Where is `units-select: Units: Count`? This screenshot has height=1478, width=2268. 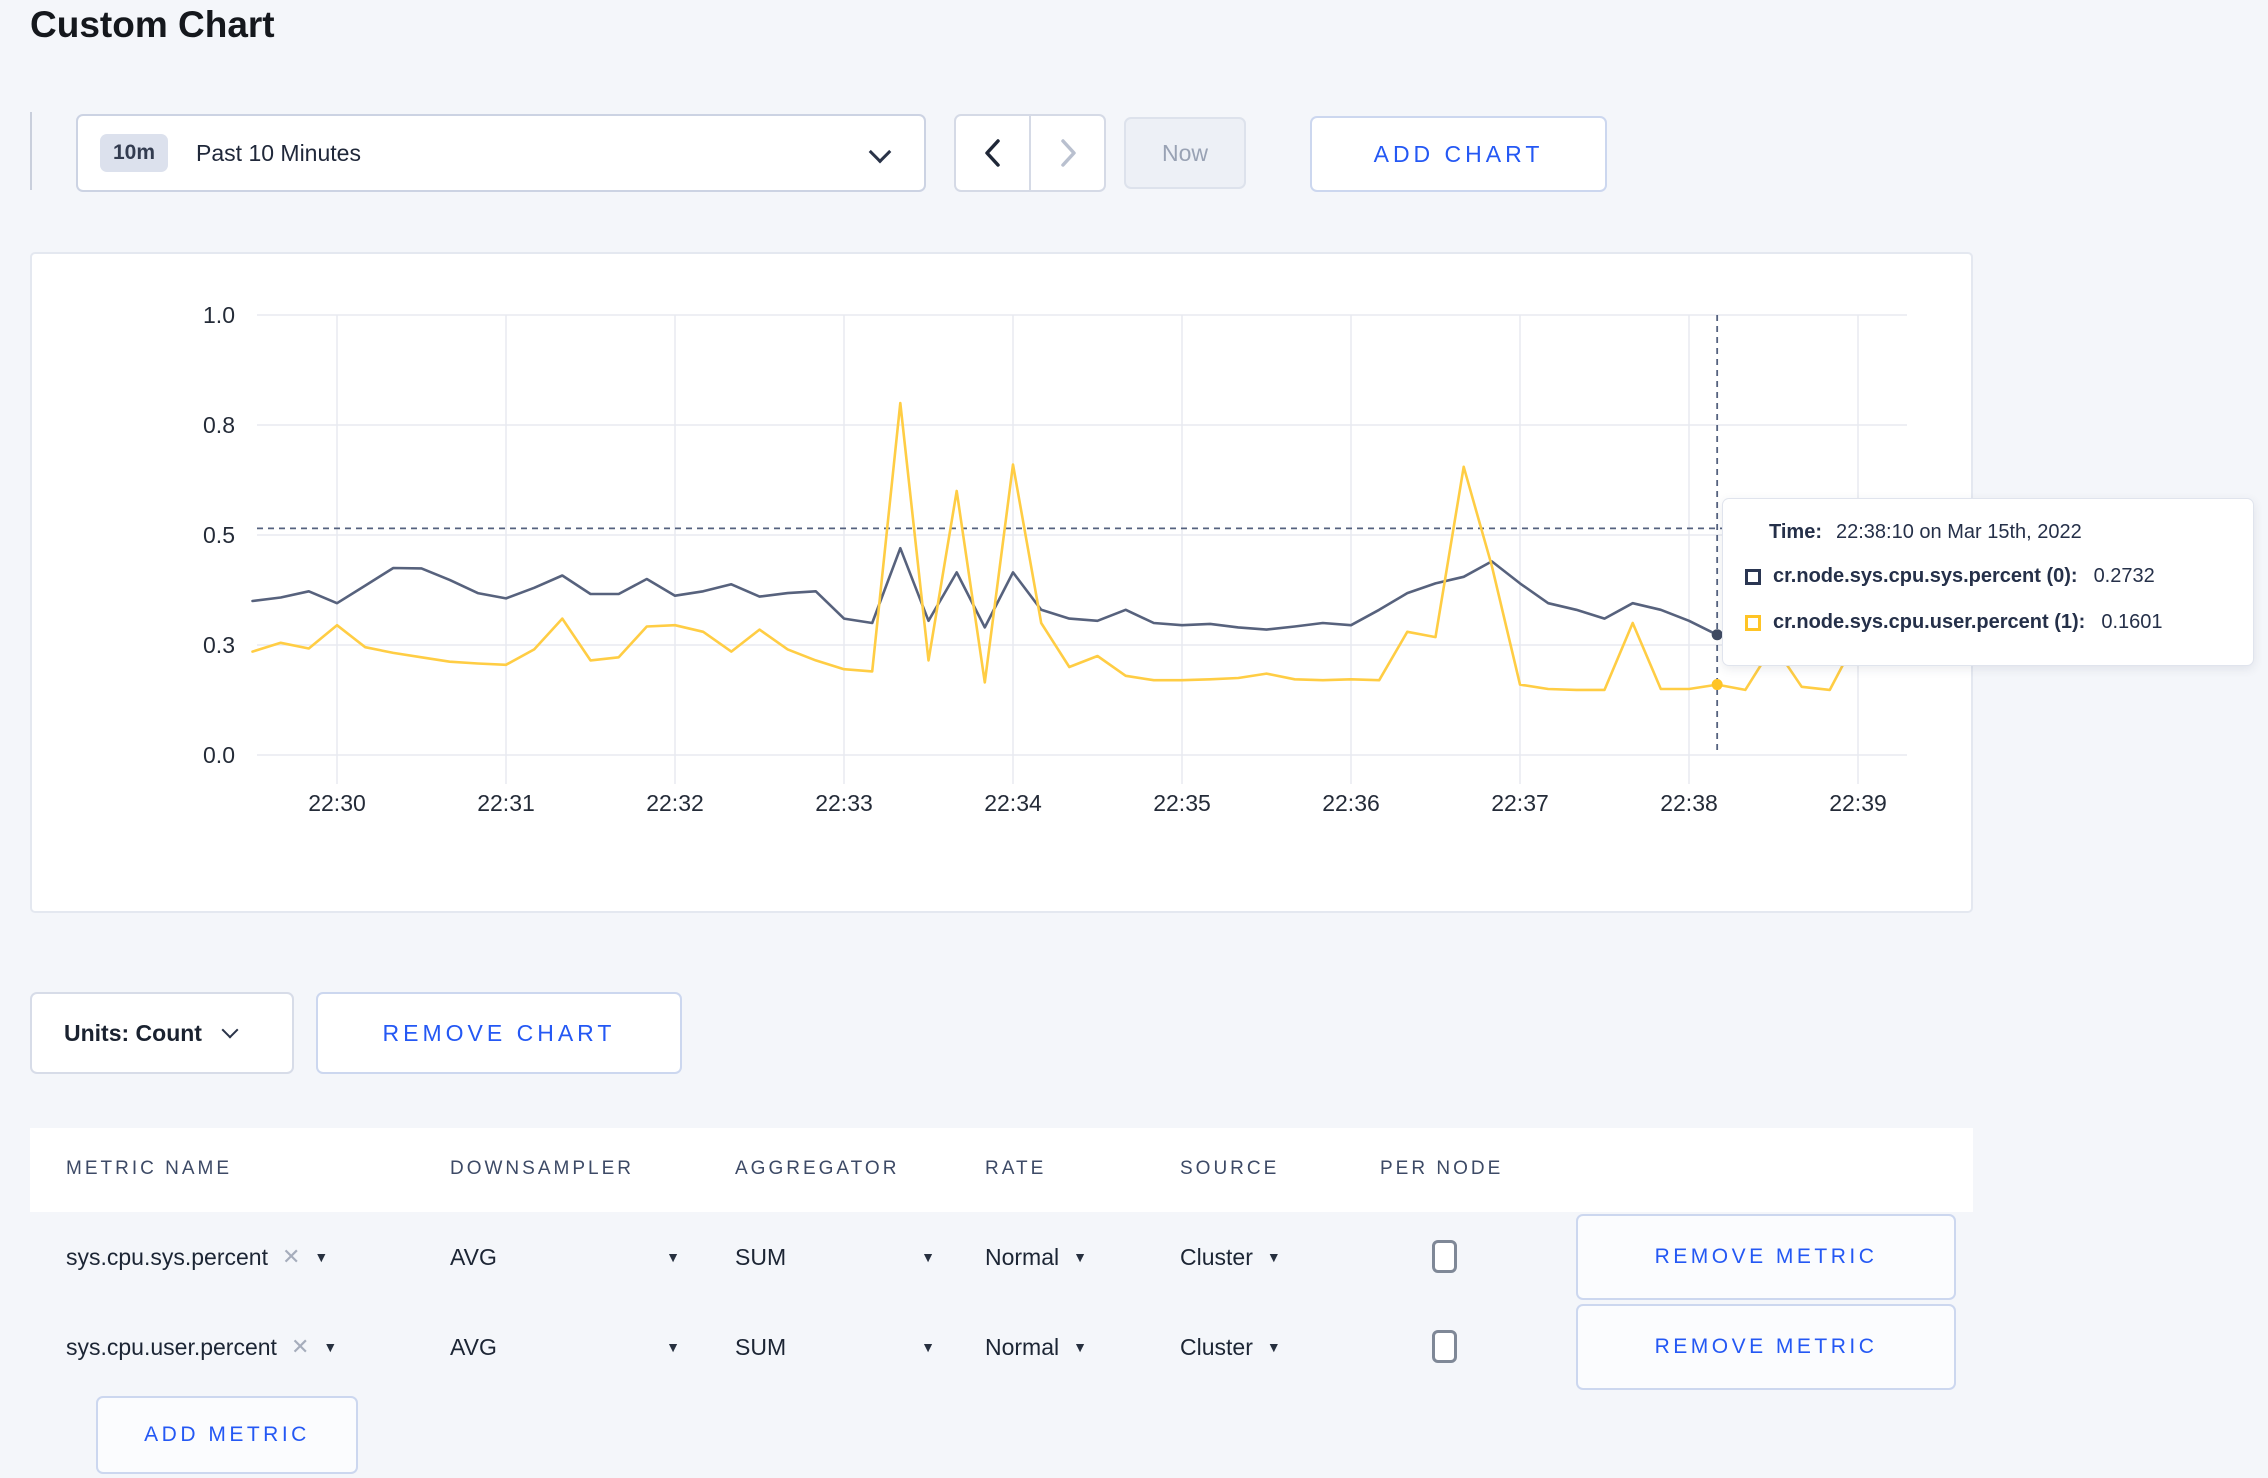 units-select: Units: Count is located at coordinates (162, 1033).